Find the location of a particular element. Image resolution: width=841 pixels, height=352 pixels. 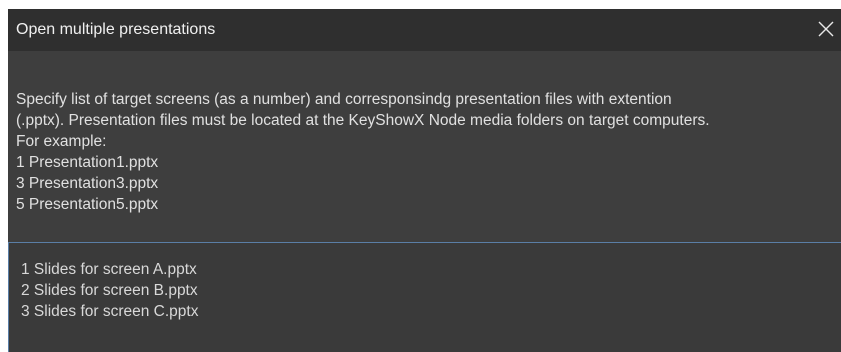

title-bar: Open multiple presentations is located at coordinates (424, 30).